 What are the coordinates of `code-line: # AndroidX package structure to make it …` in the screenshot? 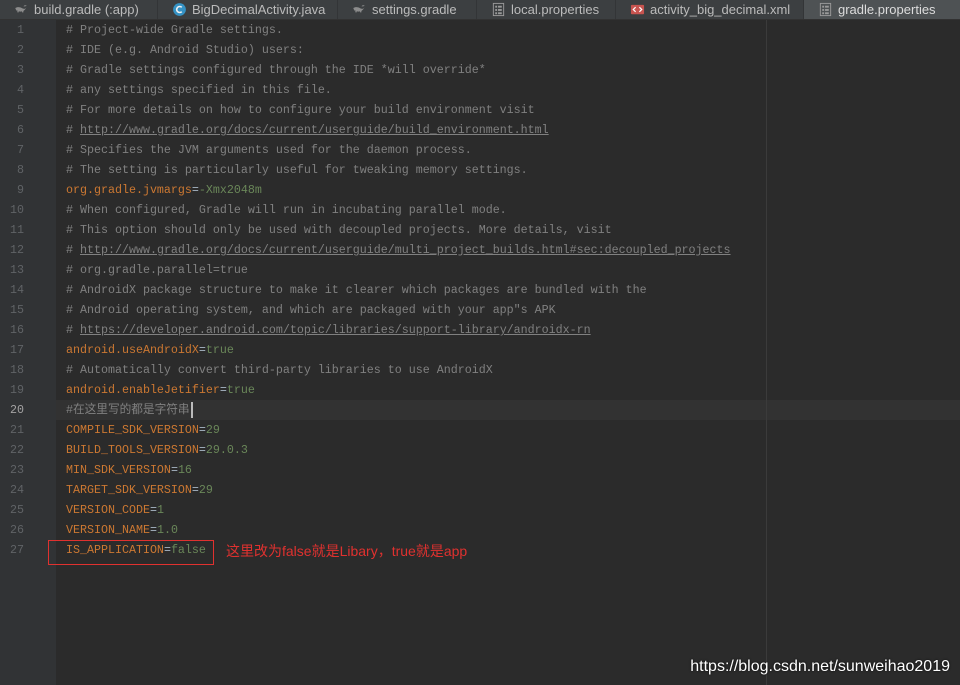 It's located at (508, 290).